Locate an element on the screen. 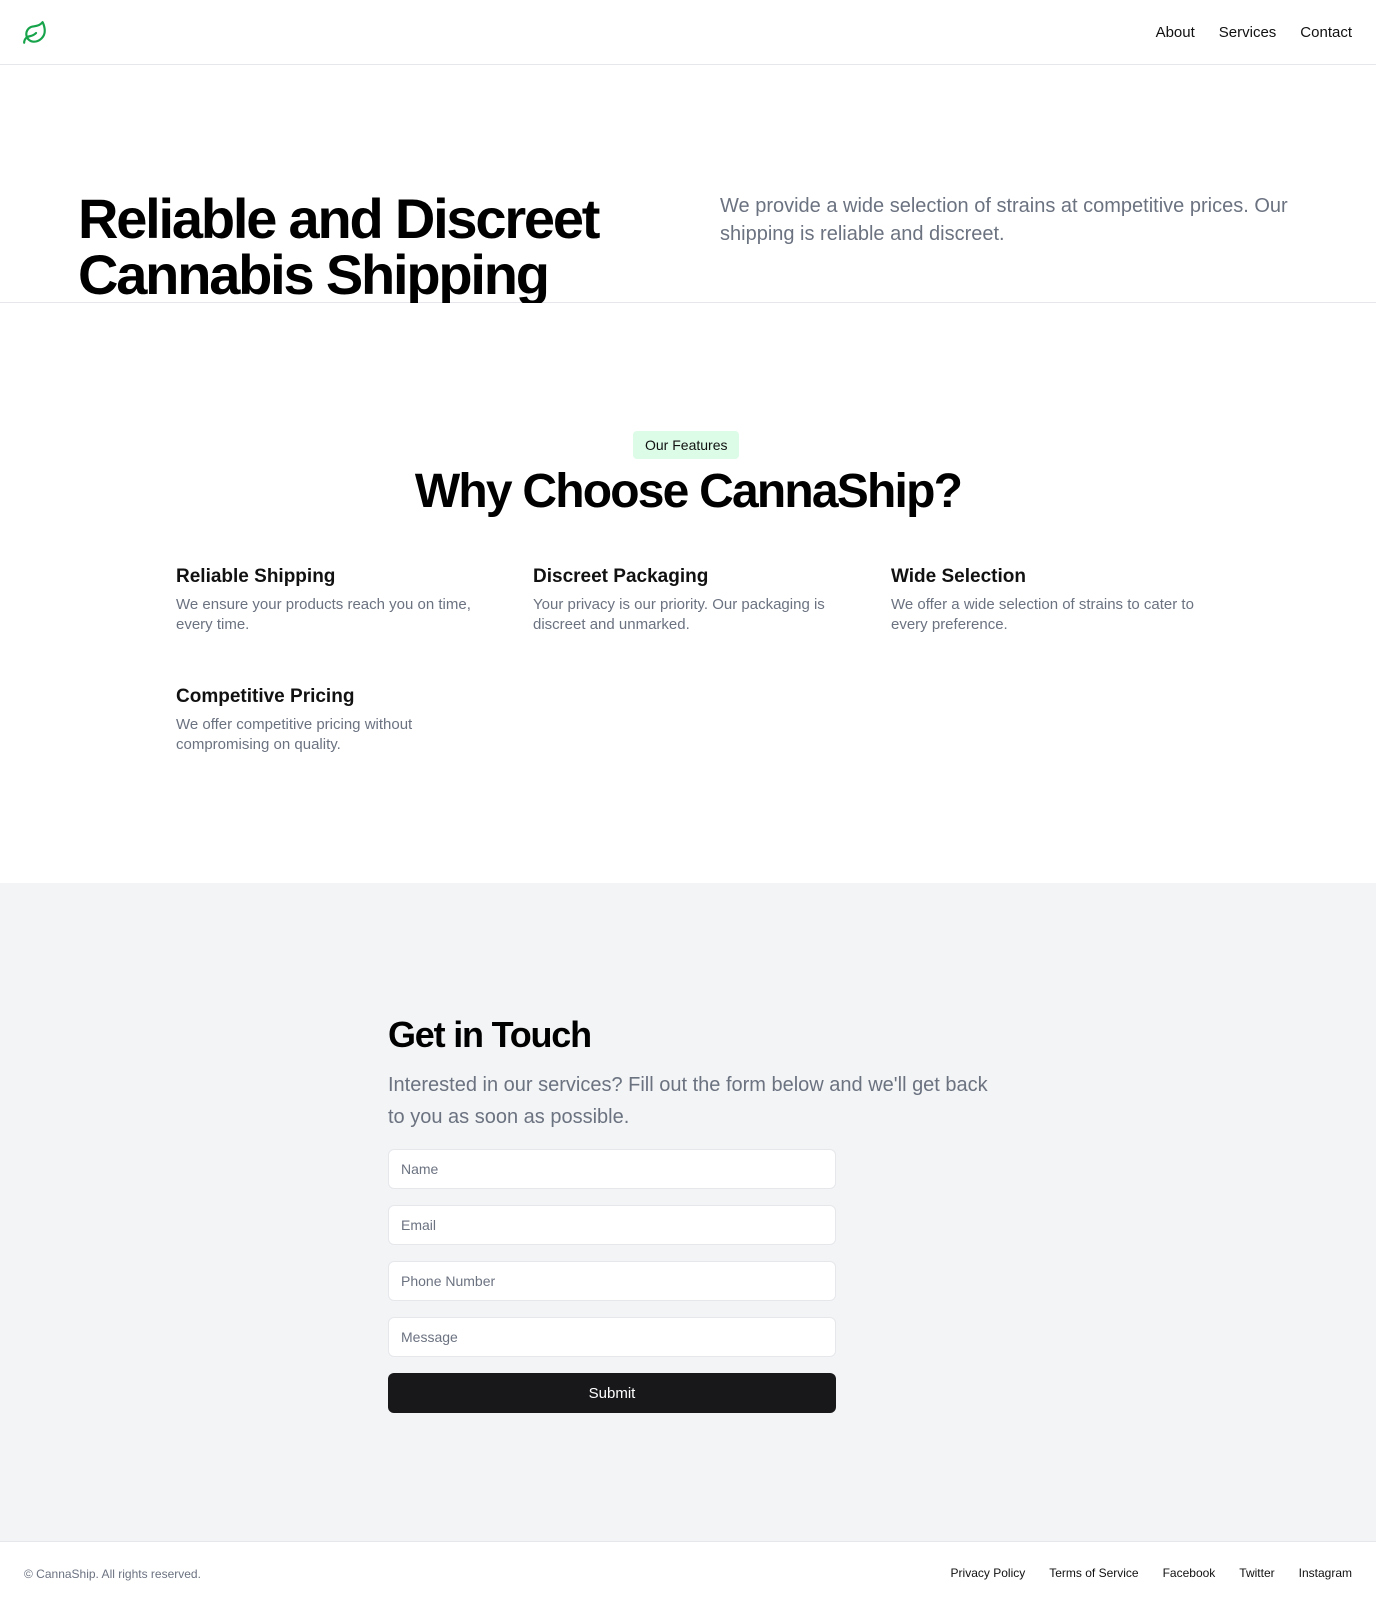 The width and height of the screenshot is (1376, 1606). nav-services-link: Services is located at coordinates (1248, 32).